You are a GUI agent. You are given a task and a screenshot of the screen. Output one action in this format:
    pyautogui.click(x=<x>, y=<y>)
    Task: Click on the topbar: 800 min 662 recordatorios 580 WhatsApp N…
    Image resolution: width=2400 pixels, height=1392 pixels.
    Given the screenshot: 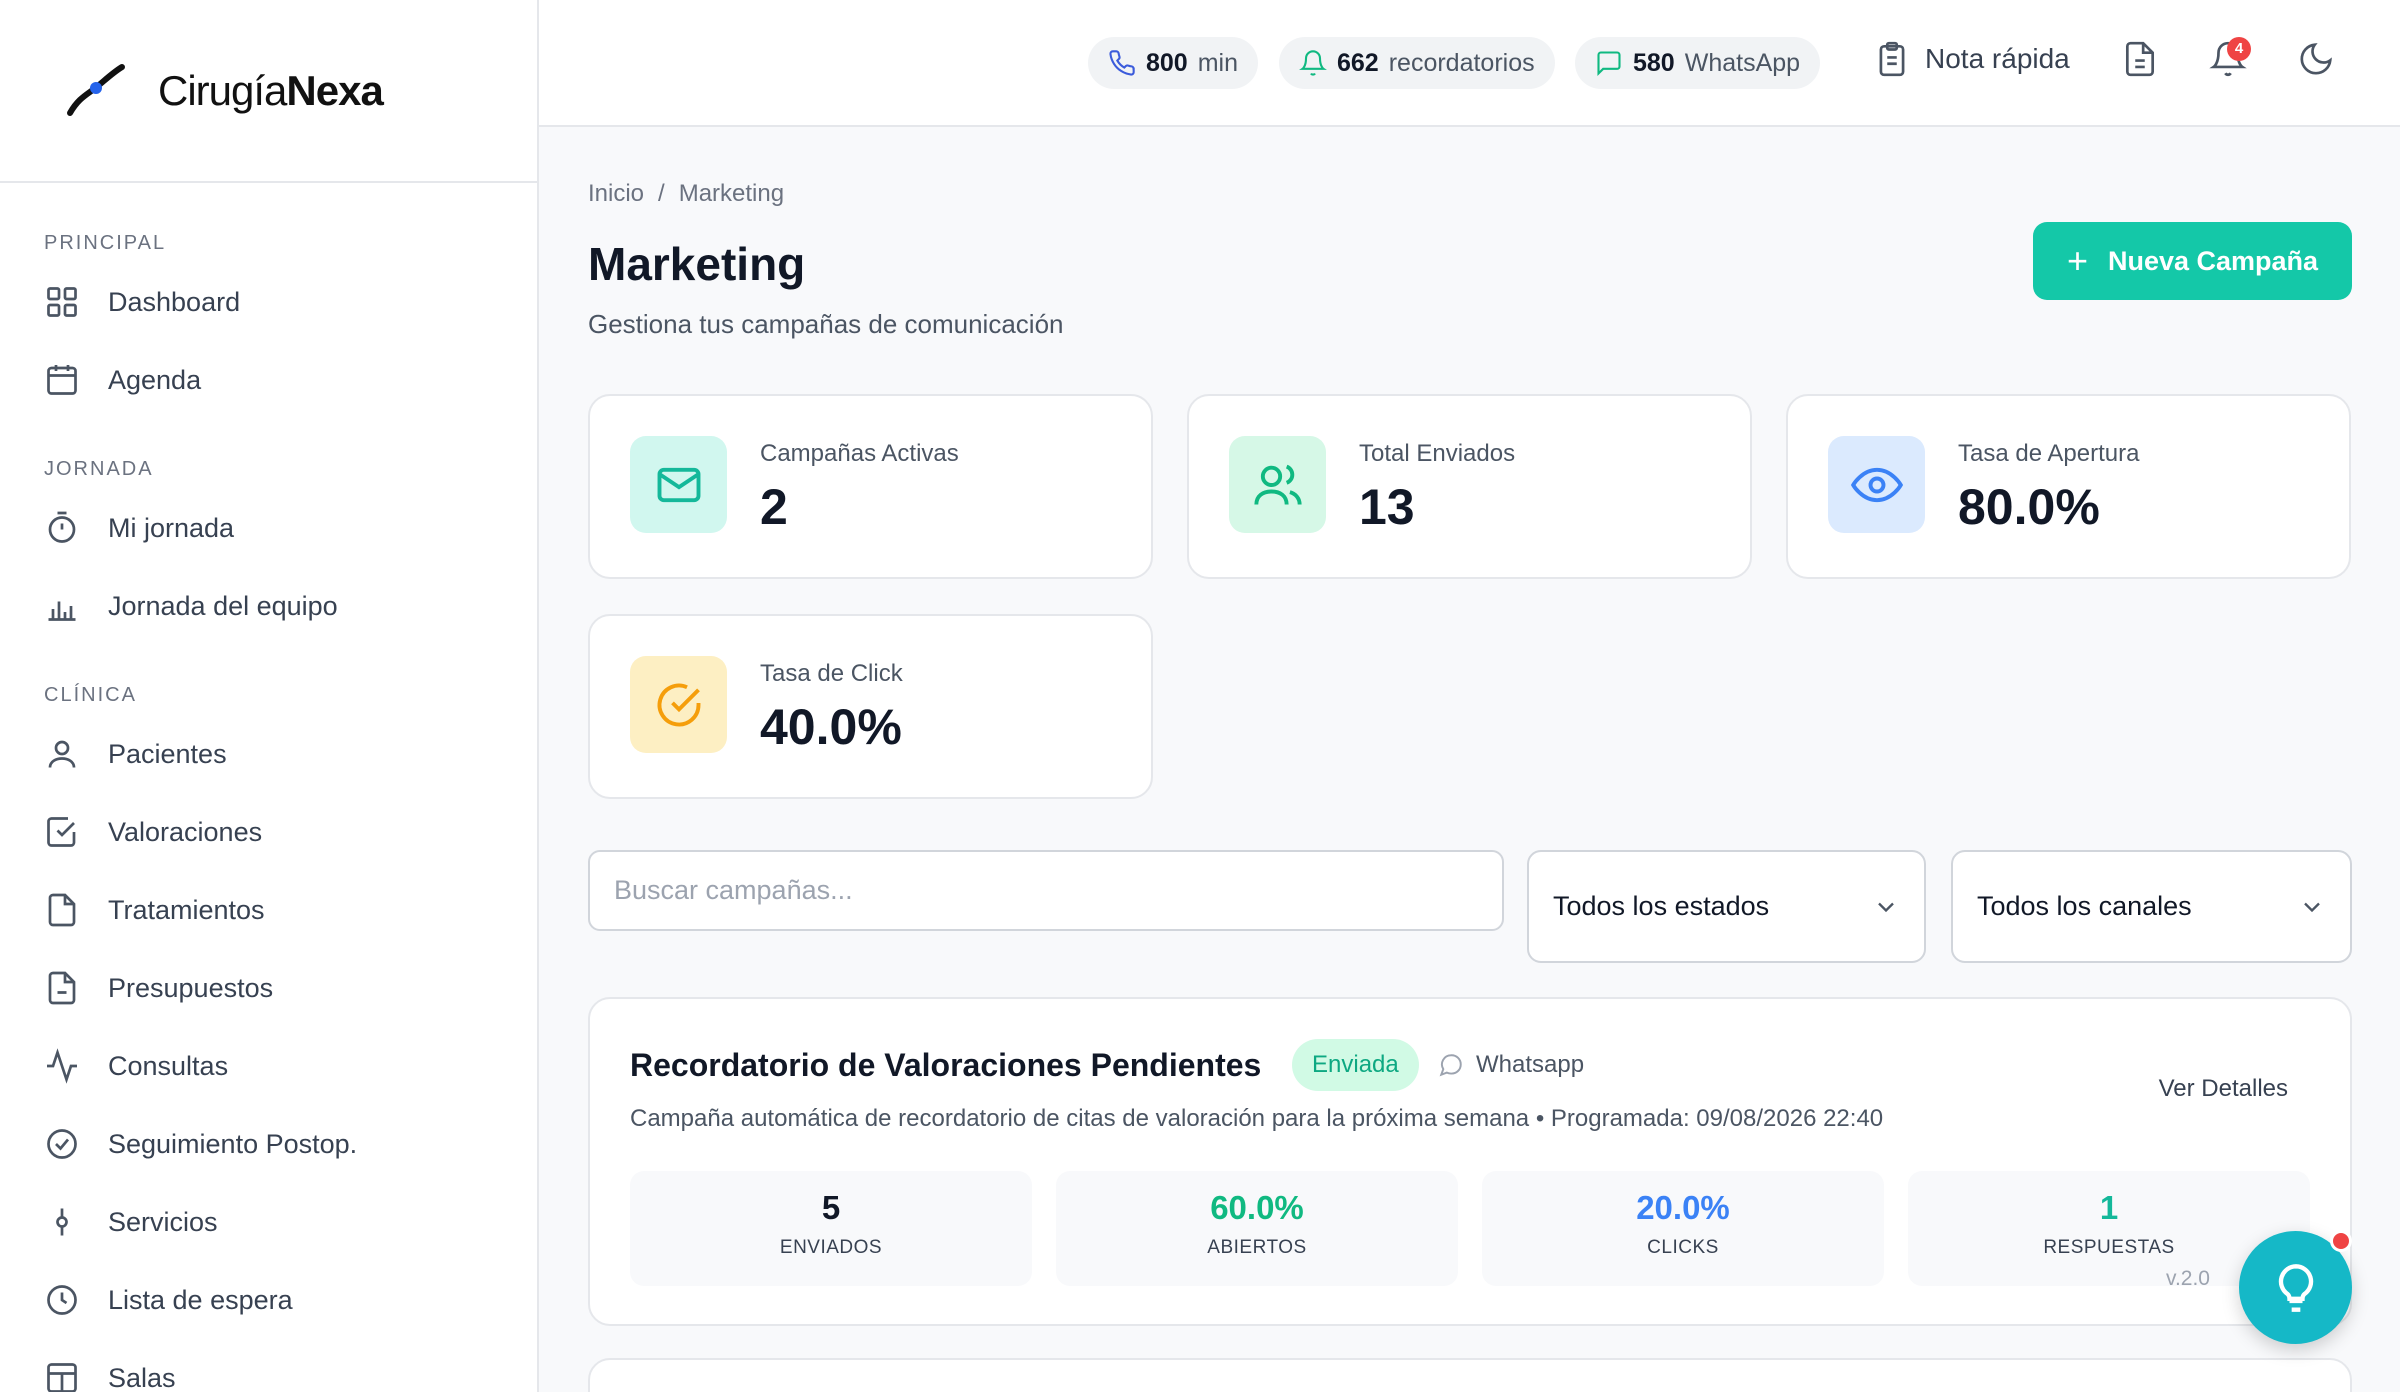 What is the action you would take?
    pyautogui.click(x=1469, y=63)
    